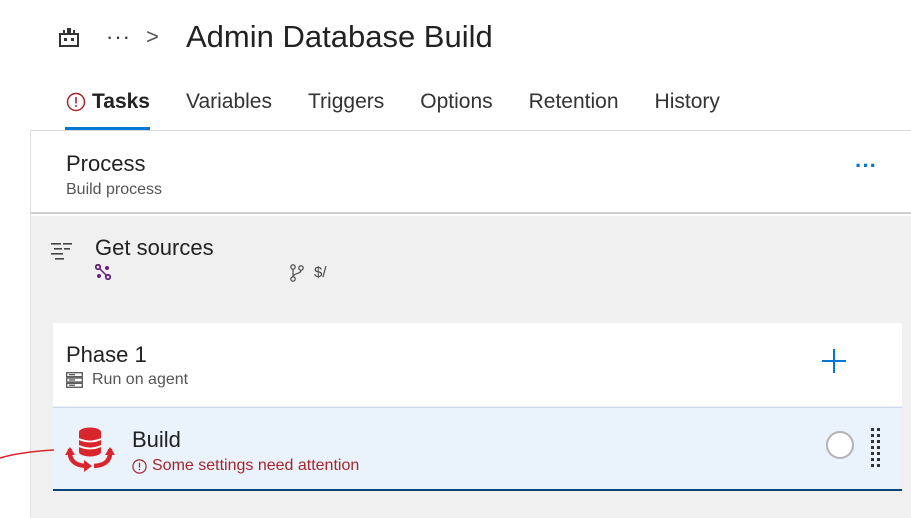 This screenshot has height=518, width=911. I want to click on branch-path: $/, so click(320, 272).